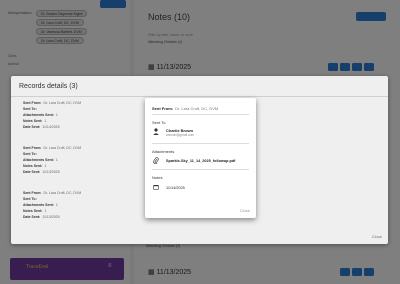 This screenshot has width=400, height=284. What do you see at coordinates (51, 127) in the screenshot?
I see `date-value: 11/14/2025` at bounding box center [51, 127].